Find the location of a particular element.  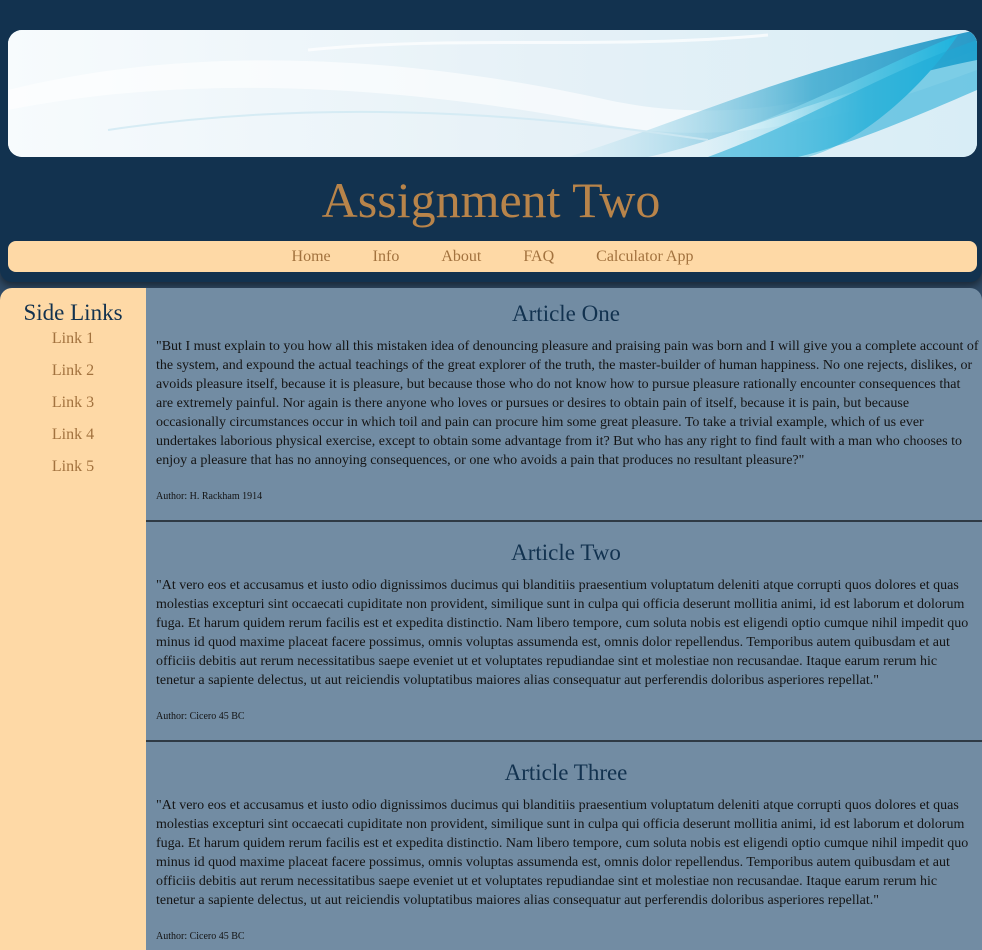

sidebar-links: Link 1 Link 2 Link 3 Link 4 Link 5 is located at coordinates (73, 407).